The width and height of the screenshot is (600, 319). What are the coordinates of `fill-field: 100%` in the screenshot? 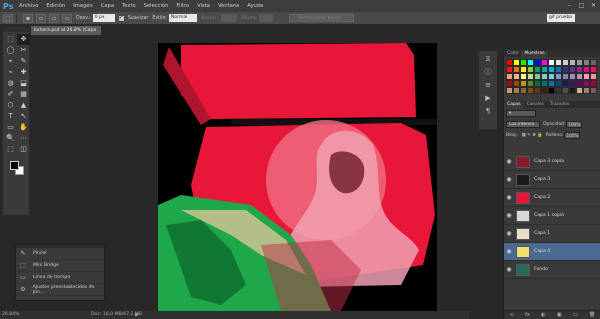 It's located at (572, 135).